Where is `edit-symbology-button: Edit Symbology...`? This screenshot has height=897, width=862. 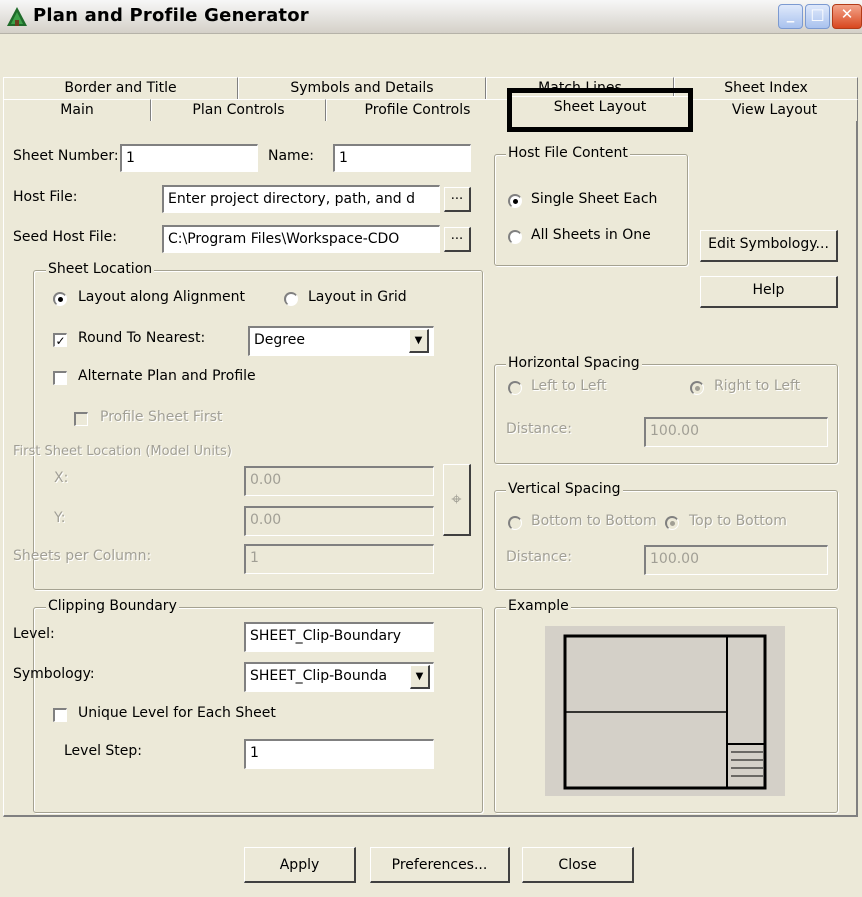
edit-symbology-button: Edit Symbology... is located at coordinates (769, 246).